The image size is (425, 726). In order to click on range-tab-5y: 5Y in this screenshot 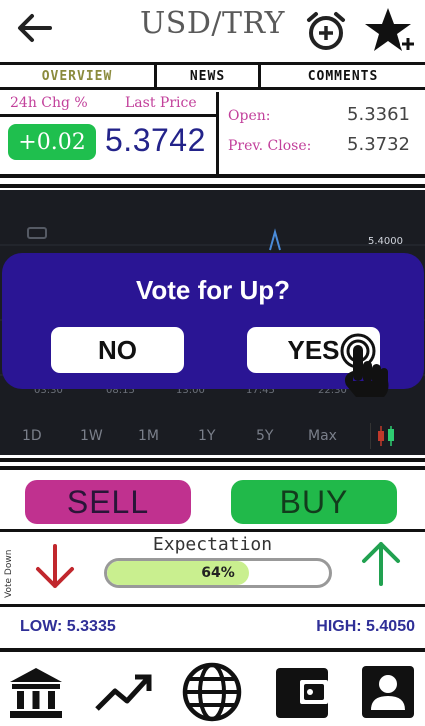, I will do `click(264, 436)`.